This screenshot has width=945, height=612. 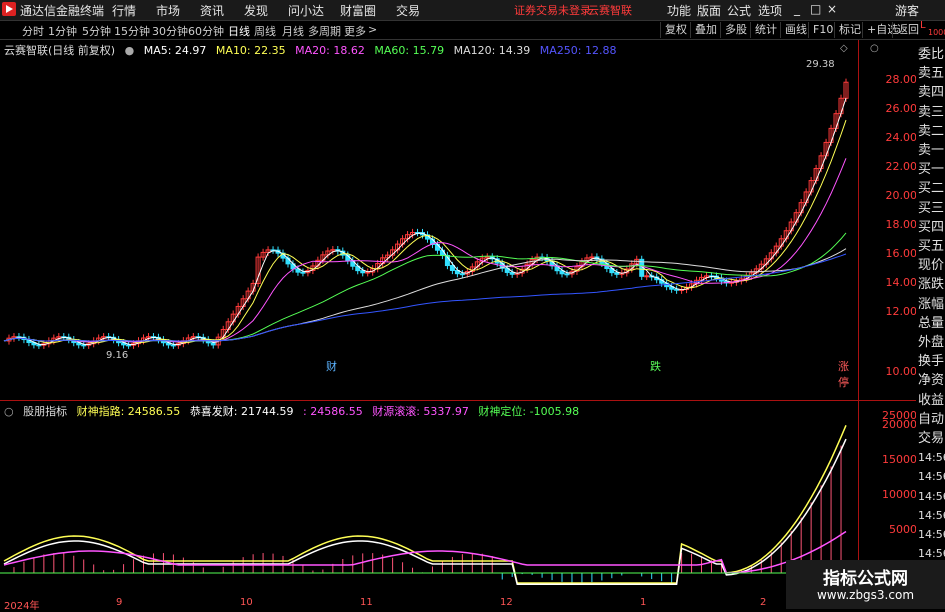 I want to click on period-more: 更多, so click(x=355, y=31).